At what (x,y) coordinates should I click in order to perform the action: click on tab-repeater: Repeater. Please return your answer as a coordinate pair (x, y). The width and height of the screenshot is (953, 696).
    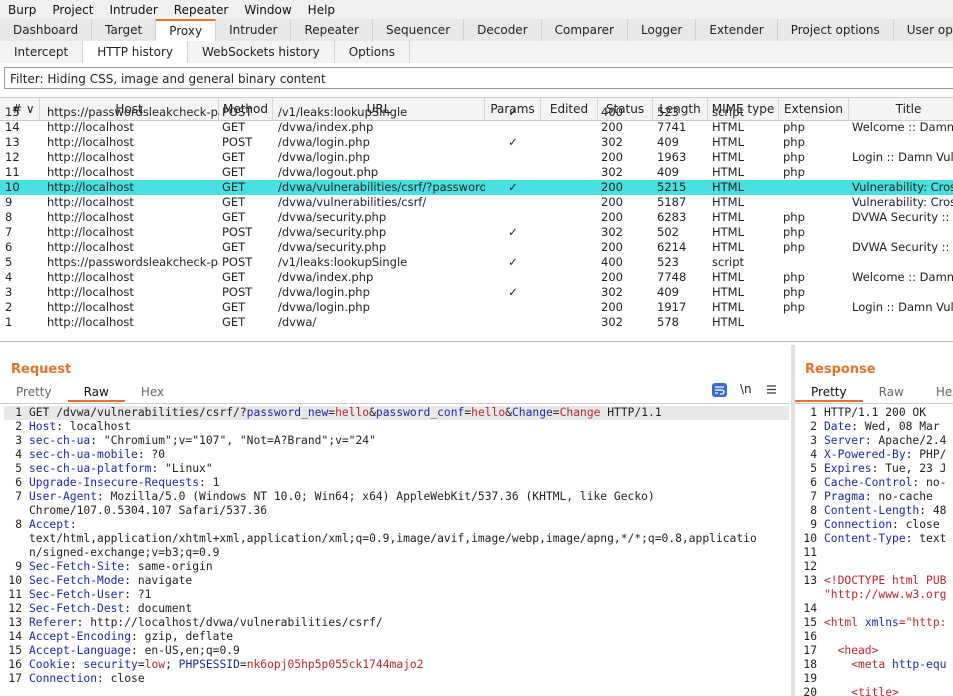
    Looking at the image, I should click on (332, 30).